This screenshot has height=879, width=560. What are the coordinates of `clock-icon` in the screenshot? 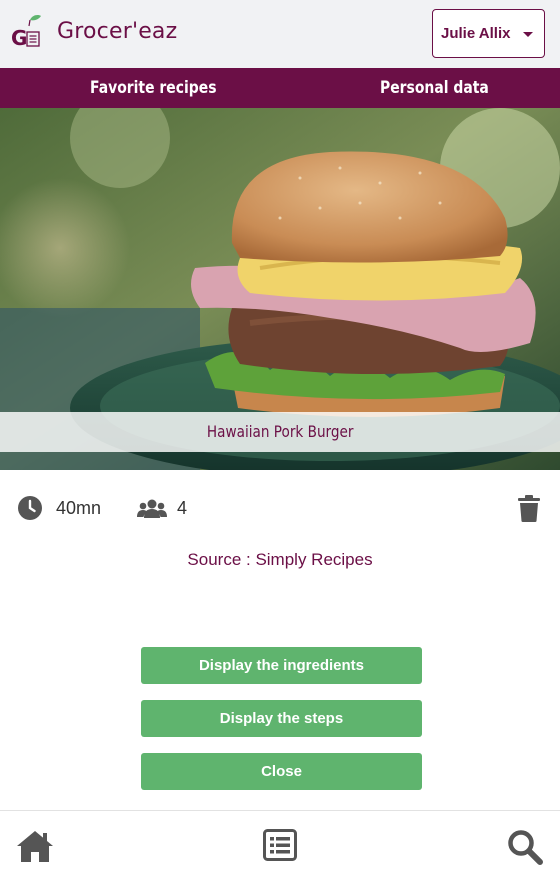 It's located at (30, 508).